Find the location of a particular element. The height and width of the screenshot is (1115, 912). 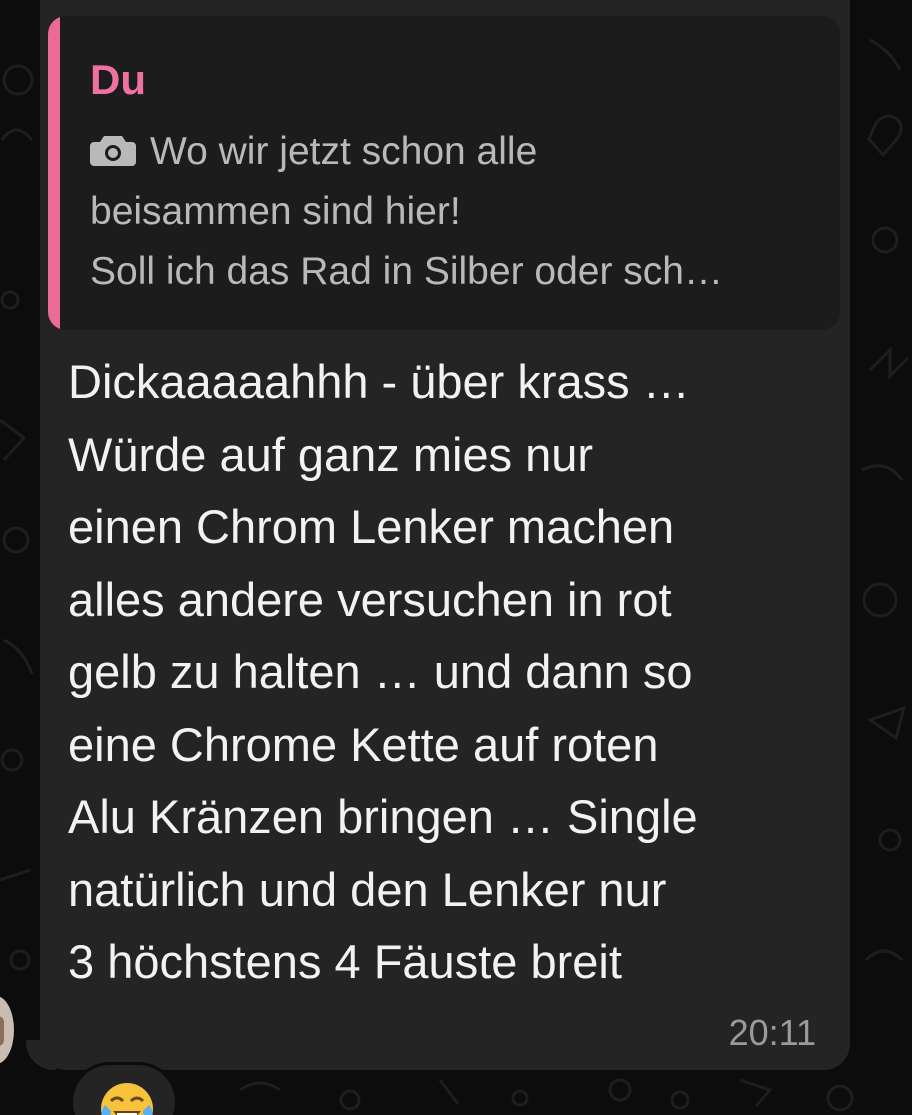

camera-icon is located at coordinates (113, 151).